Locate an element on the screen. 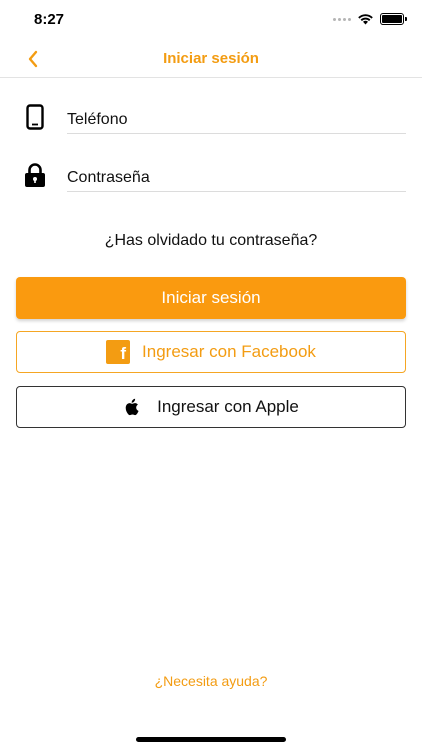 Image resolution: width=422 pixels, height=750 pixels. cellular-signal-icon is located at coordinates (342, 19).